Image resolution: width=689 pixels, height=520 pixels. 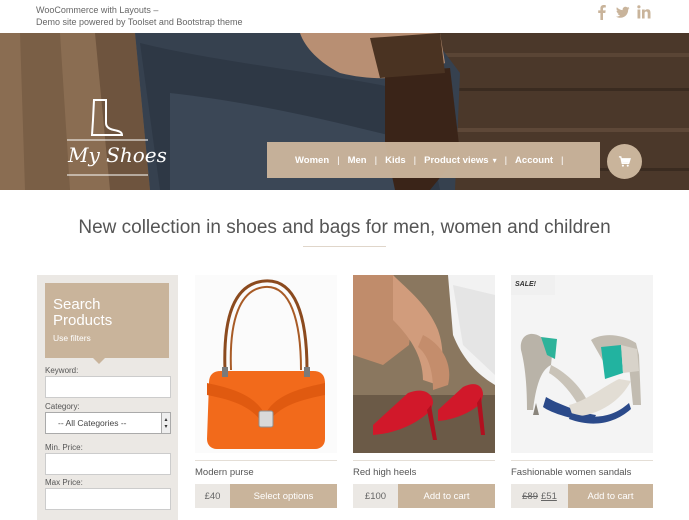 I want to click on product-name: Fashionable women sandals, so click(x=571, y=472).